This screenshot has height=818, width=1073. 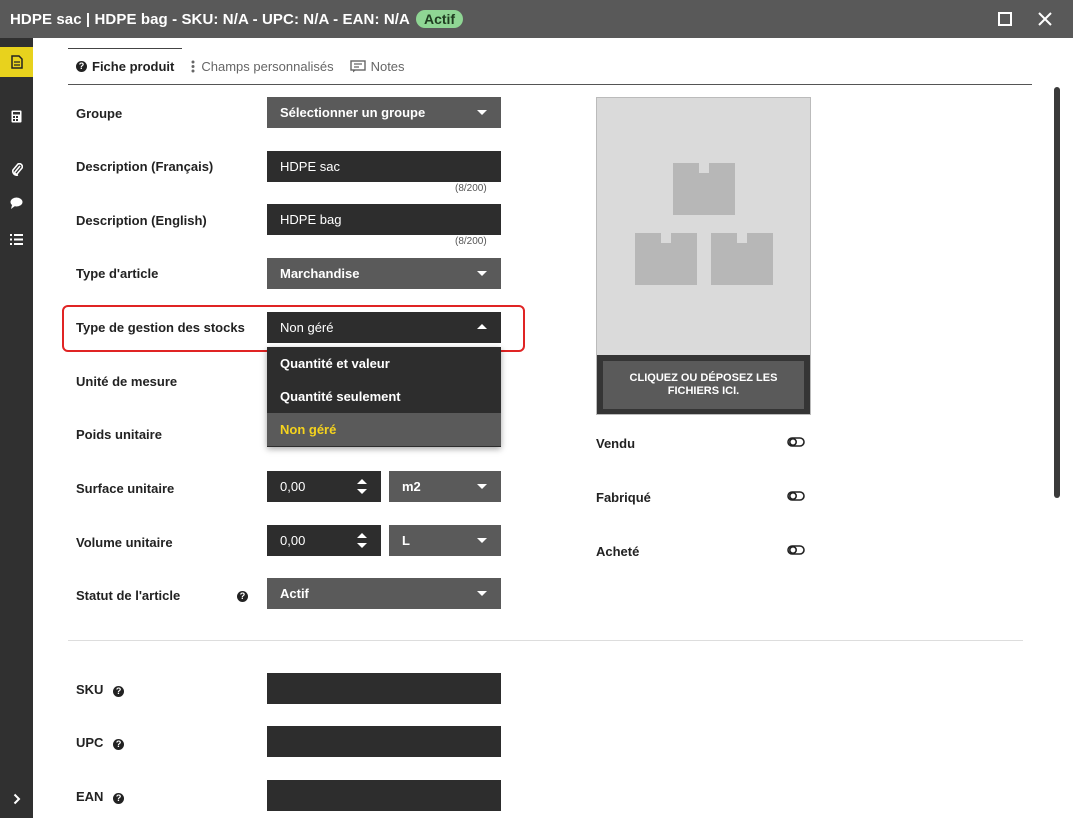 I want to click on tab-notes: Notes, so click(x=377, y=66).